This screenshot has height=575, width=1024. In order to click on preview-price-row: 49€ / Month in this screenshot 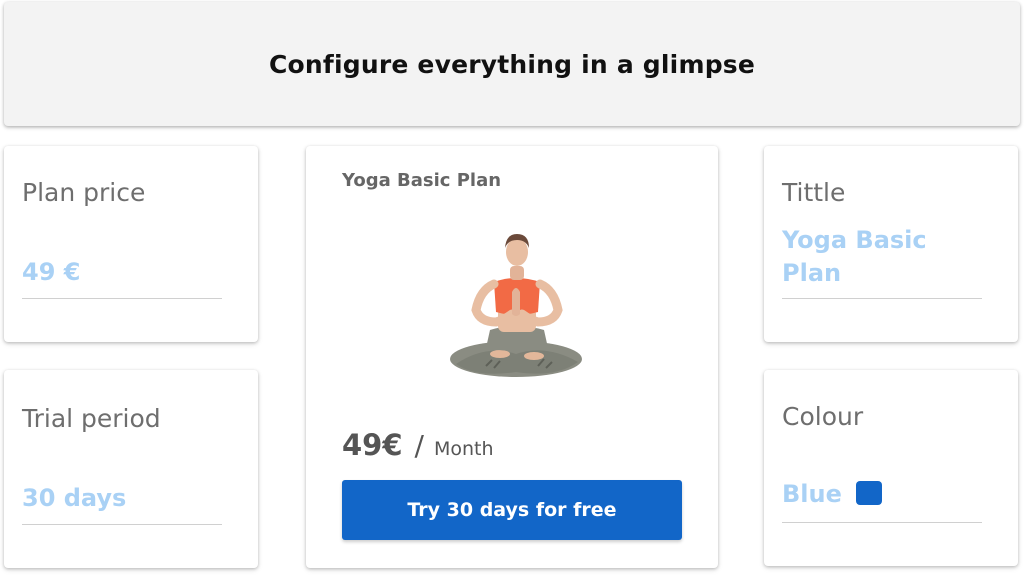, I will do `click(418, 445)`.